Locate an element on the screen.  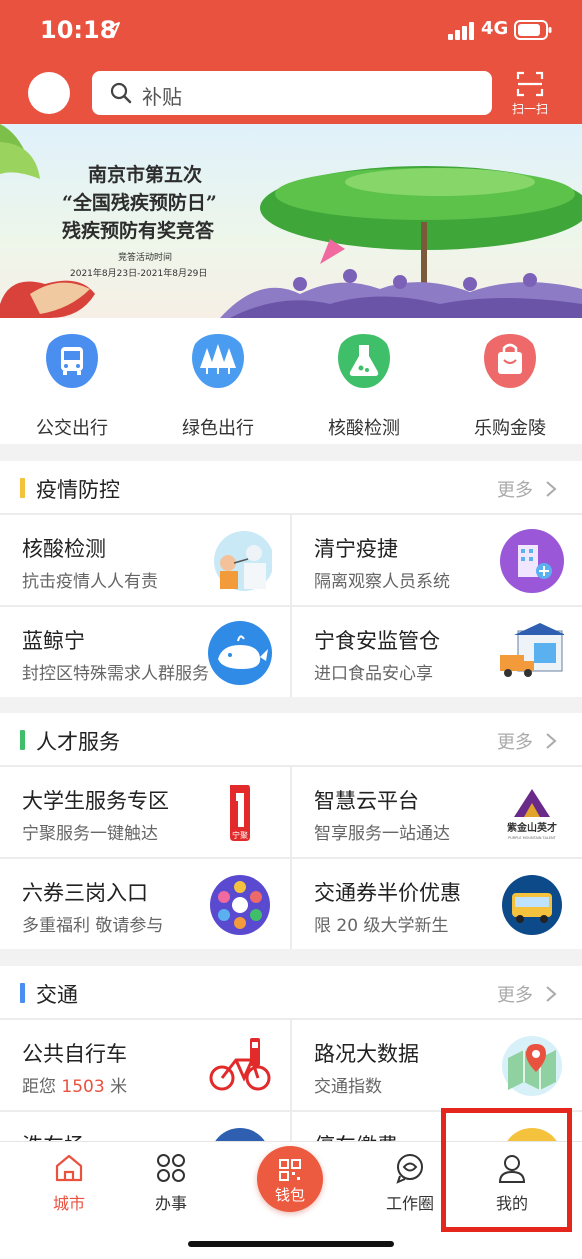
quick-entry-label: 乐购金陵 is located at coordinates (510, 428).